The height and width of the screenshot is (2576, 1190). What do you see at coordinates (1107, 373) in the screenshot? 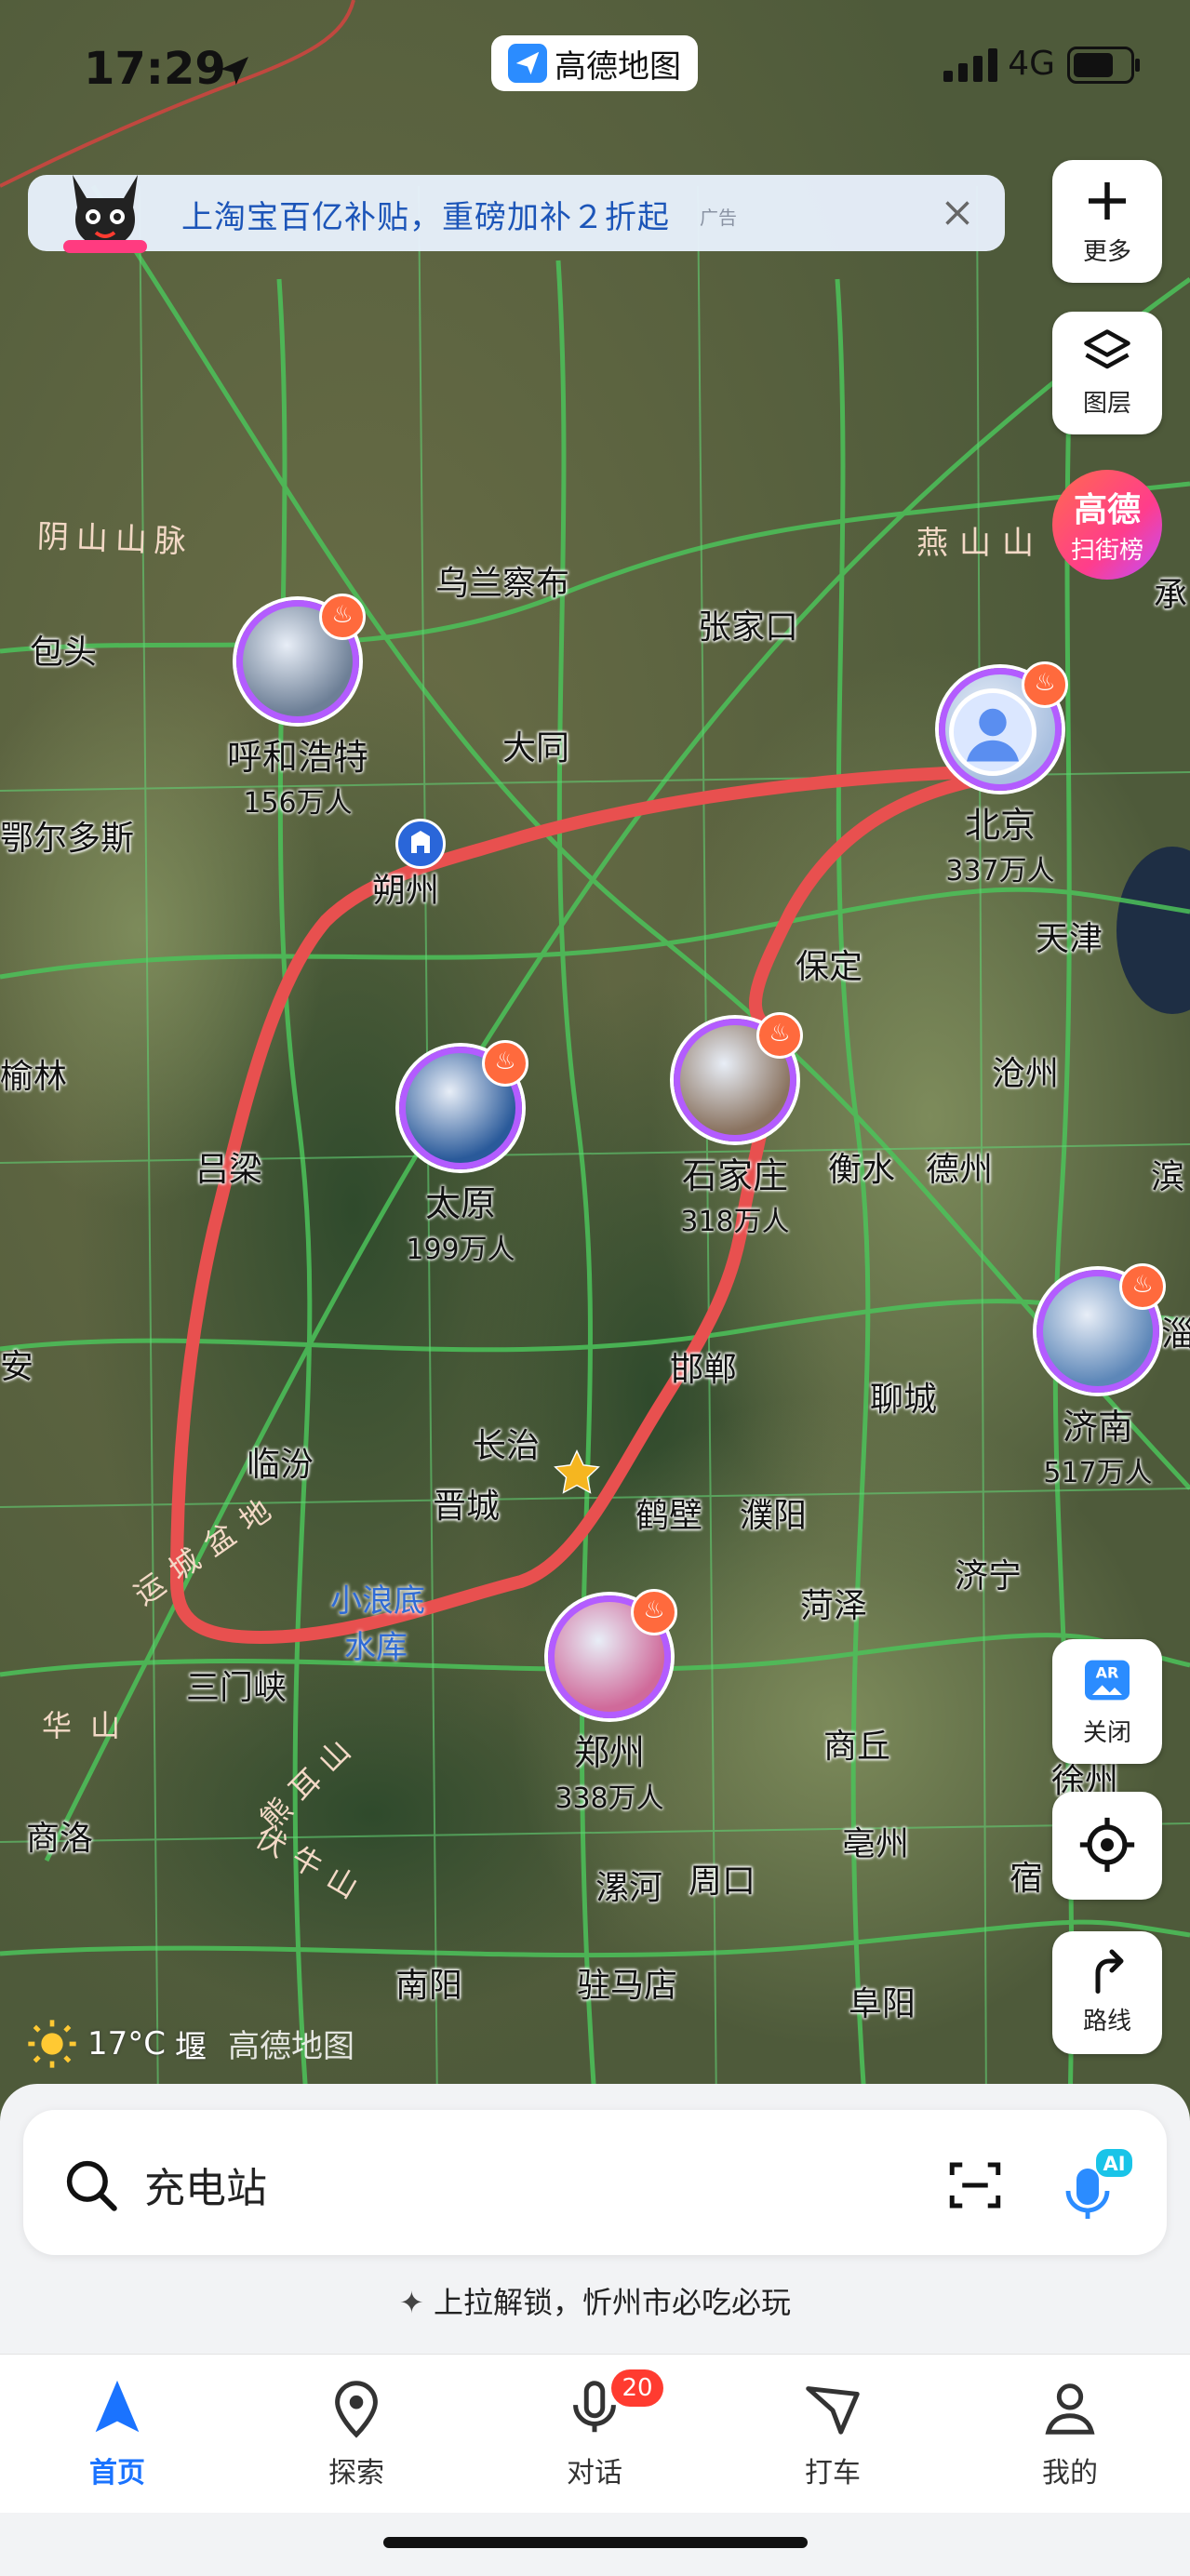
I see `layers-button: 图层` at bounding box center [1107, 373].